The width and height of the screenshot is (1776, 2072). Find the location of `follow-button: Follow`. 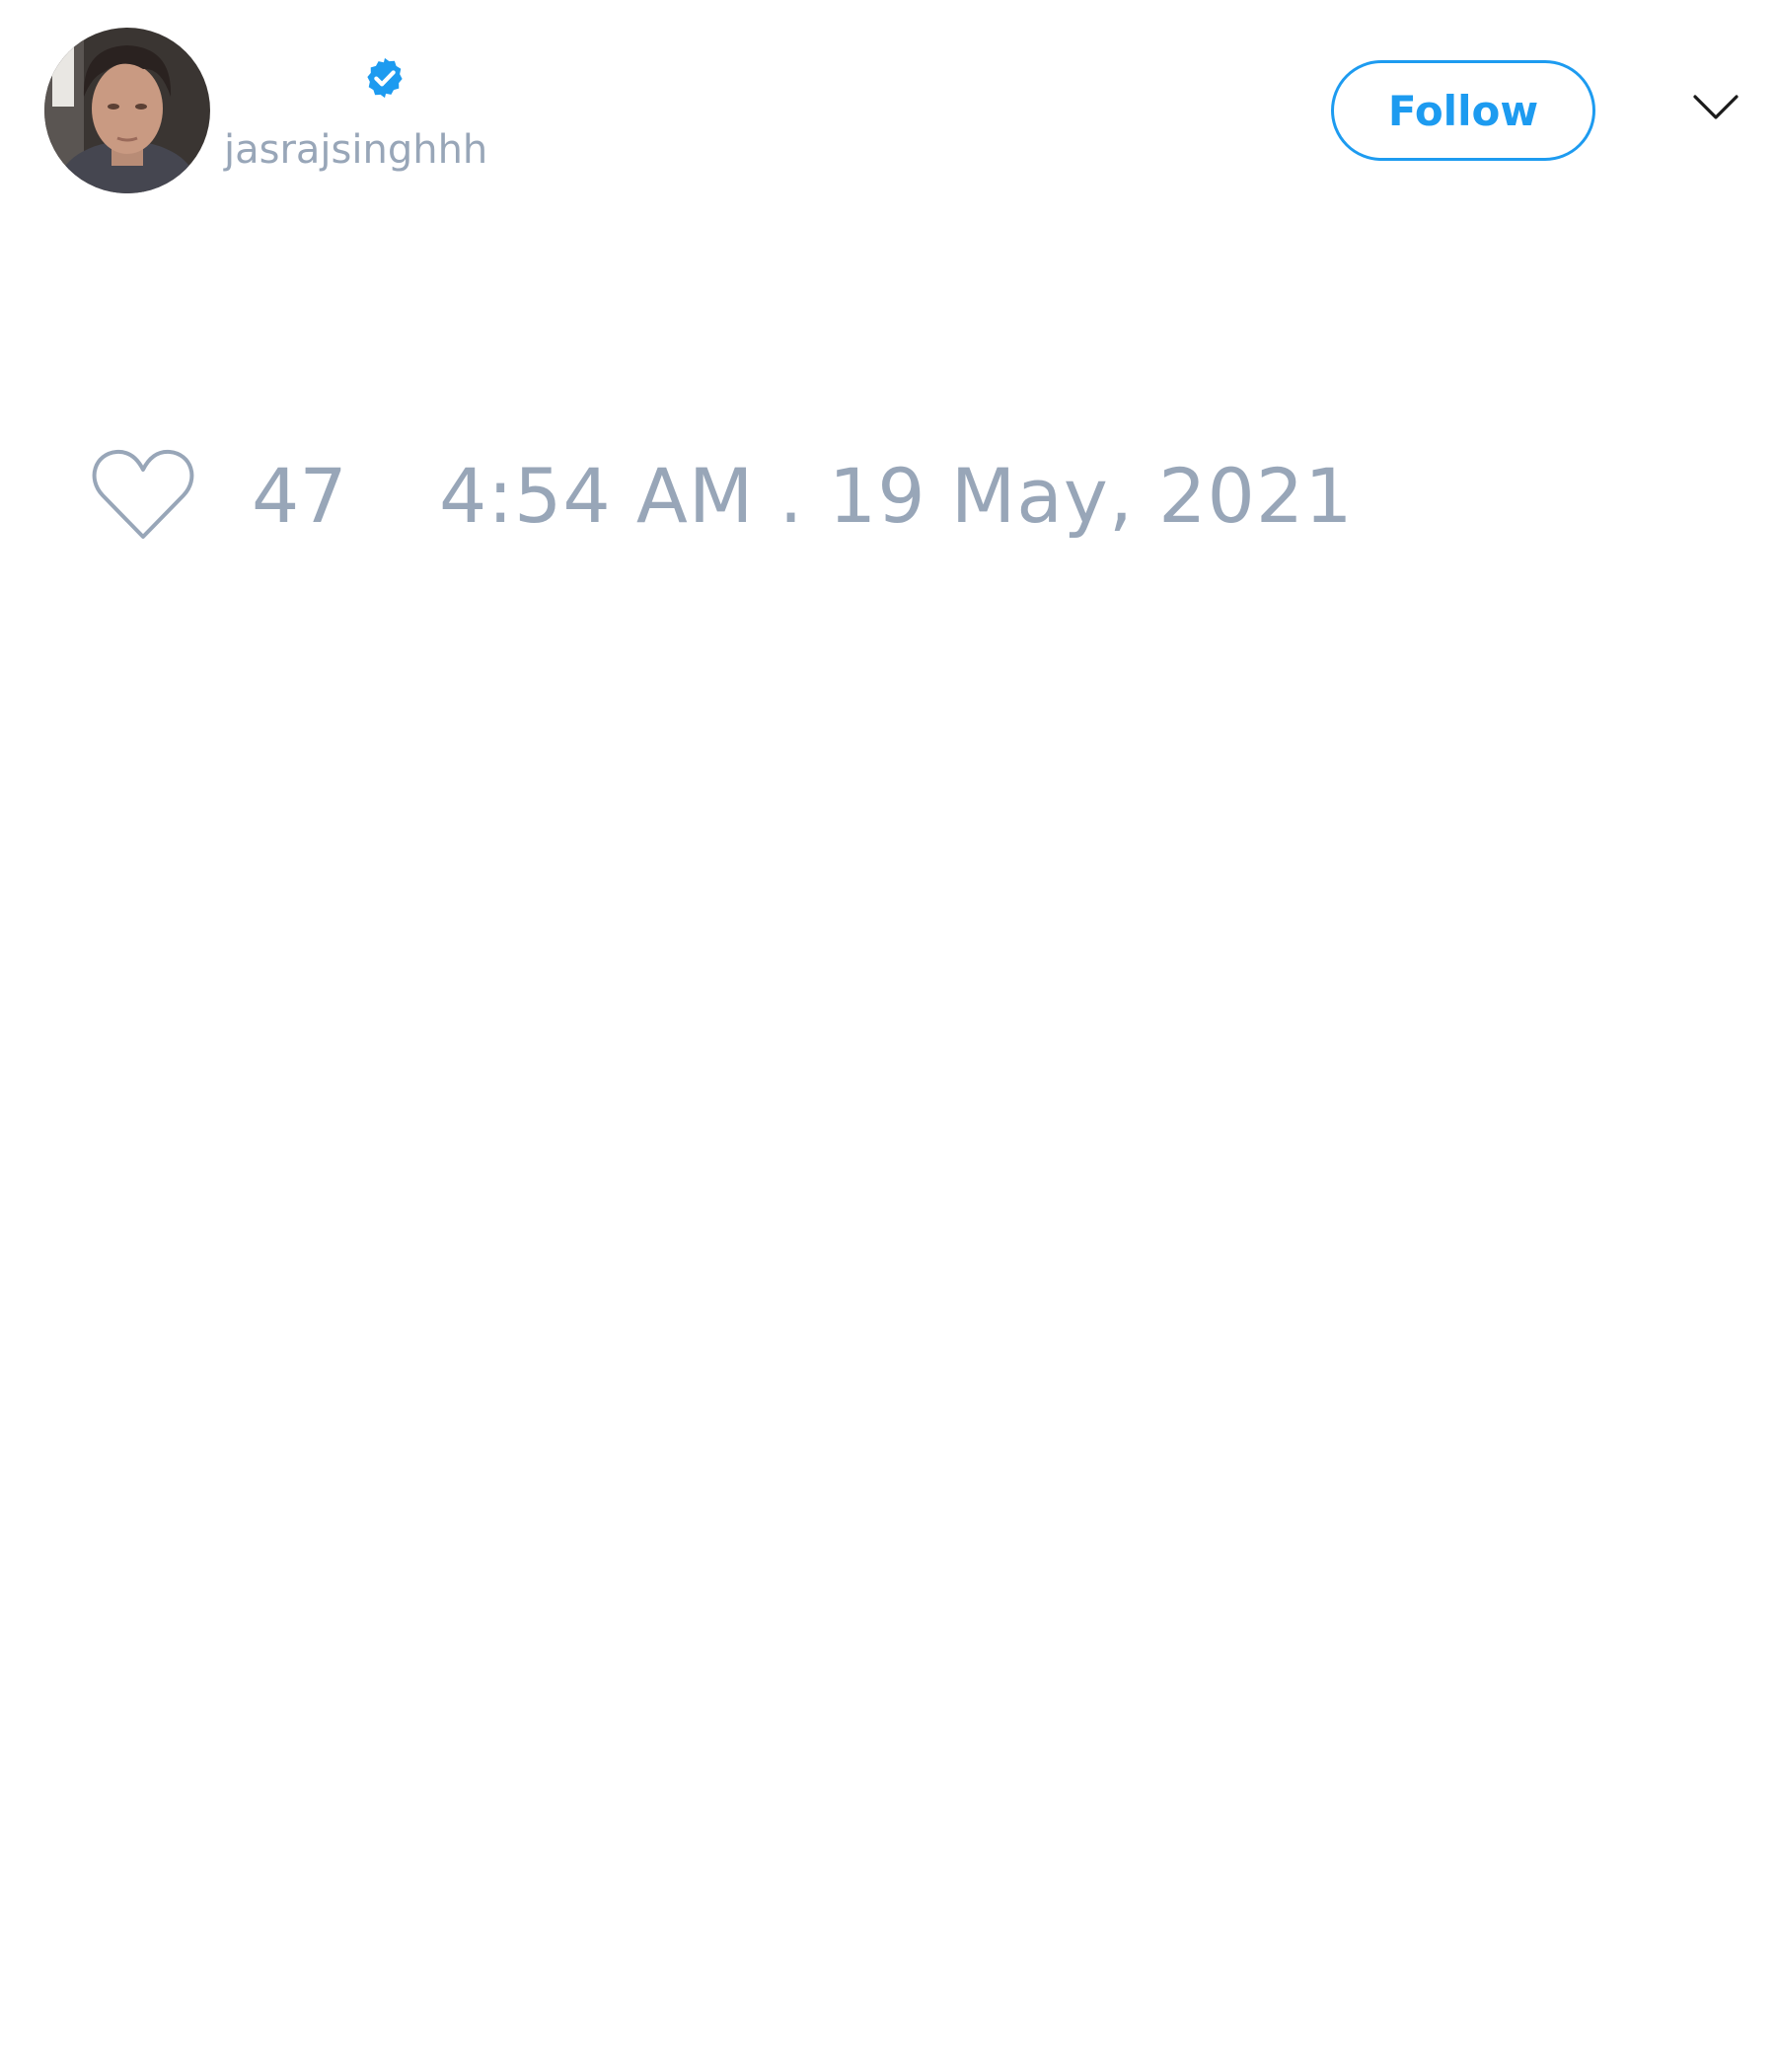

follow-button: Follow is located at coordinates (1463, 111).